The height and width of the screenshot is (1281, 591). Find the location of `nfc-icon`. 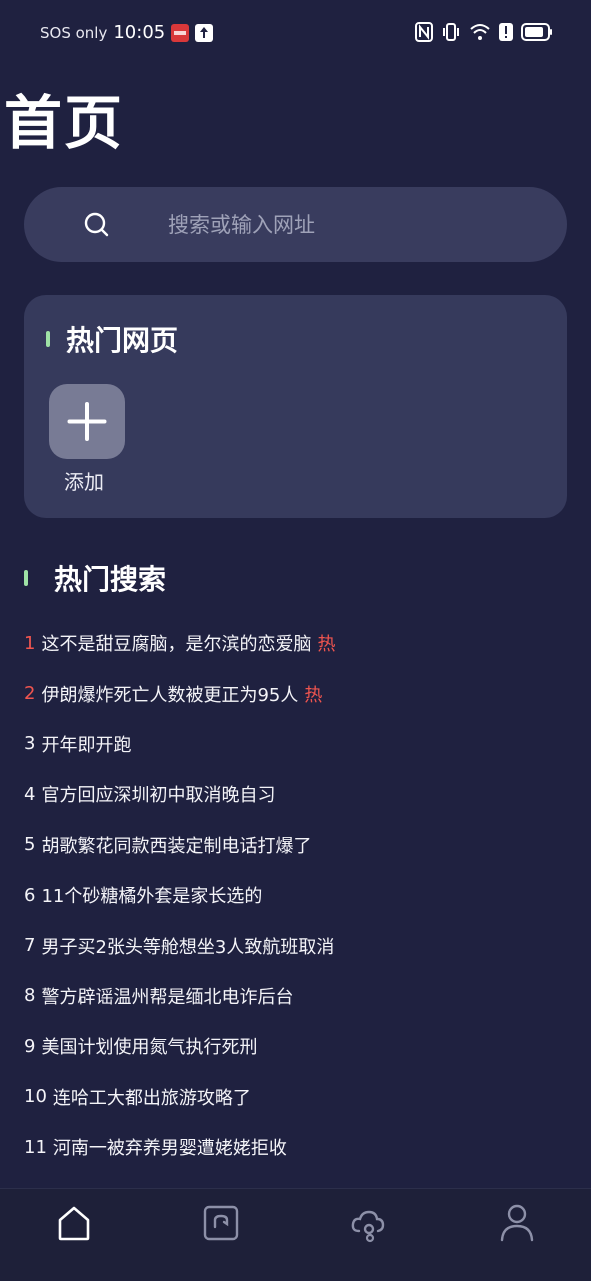

nfc-icon is located at coordinates (424, 34).